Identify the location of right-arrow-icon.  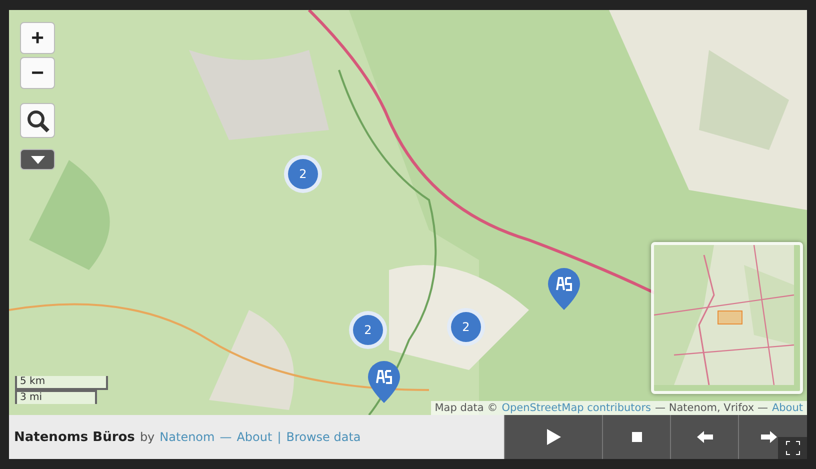
(768, 437).